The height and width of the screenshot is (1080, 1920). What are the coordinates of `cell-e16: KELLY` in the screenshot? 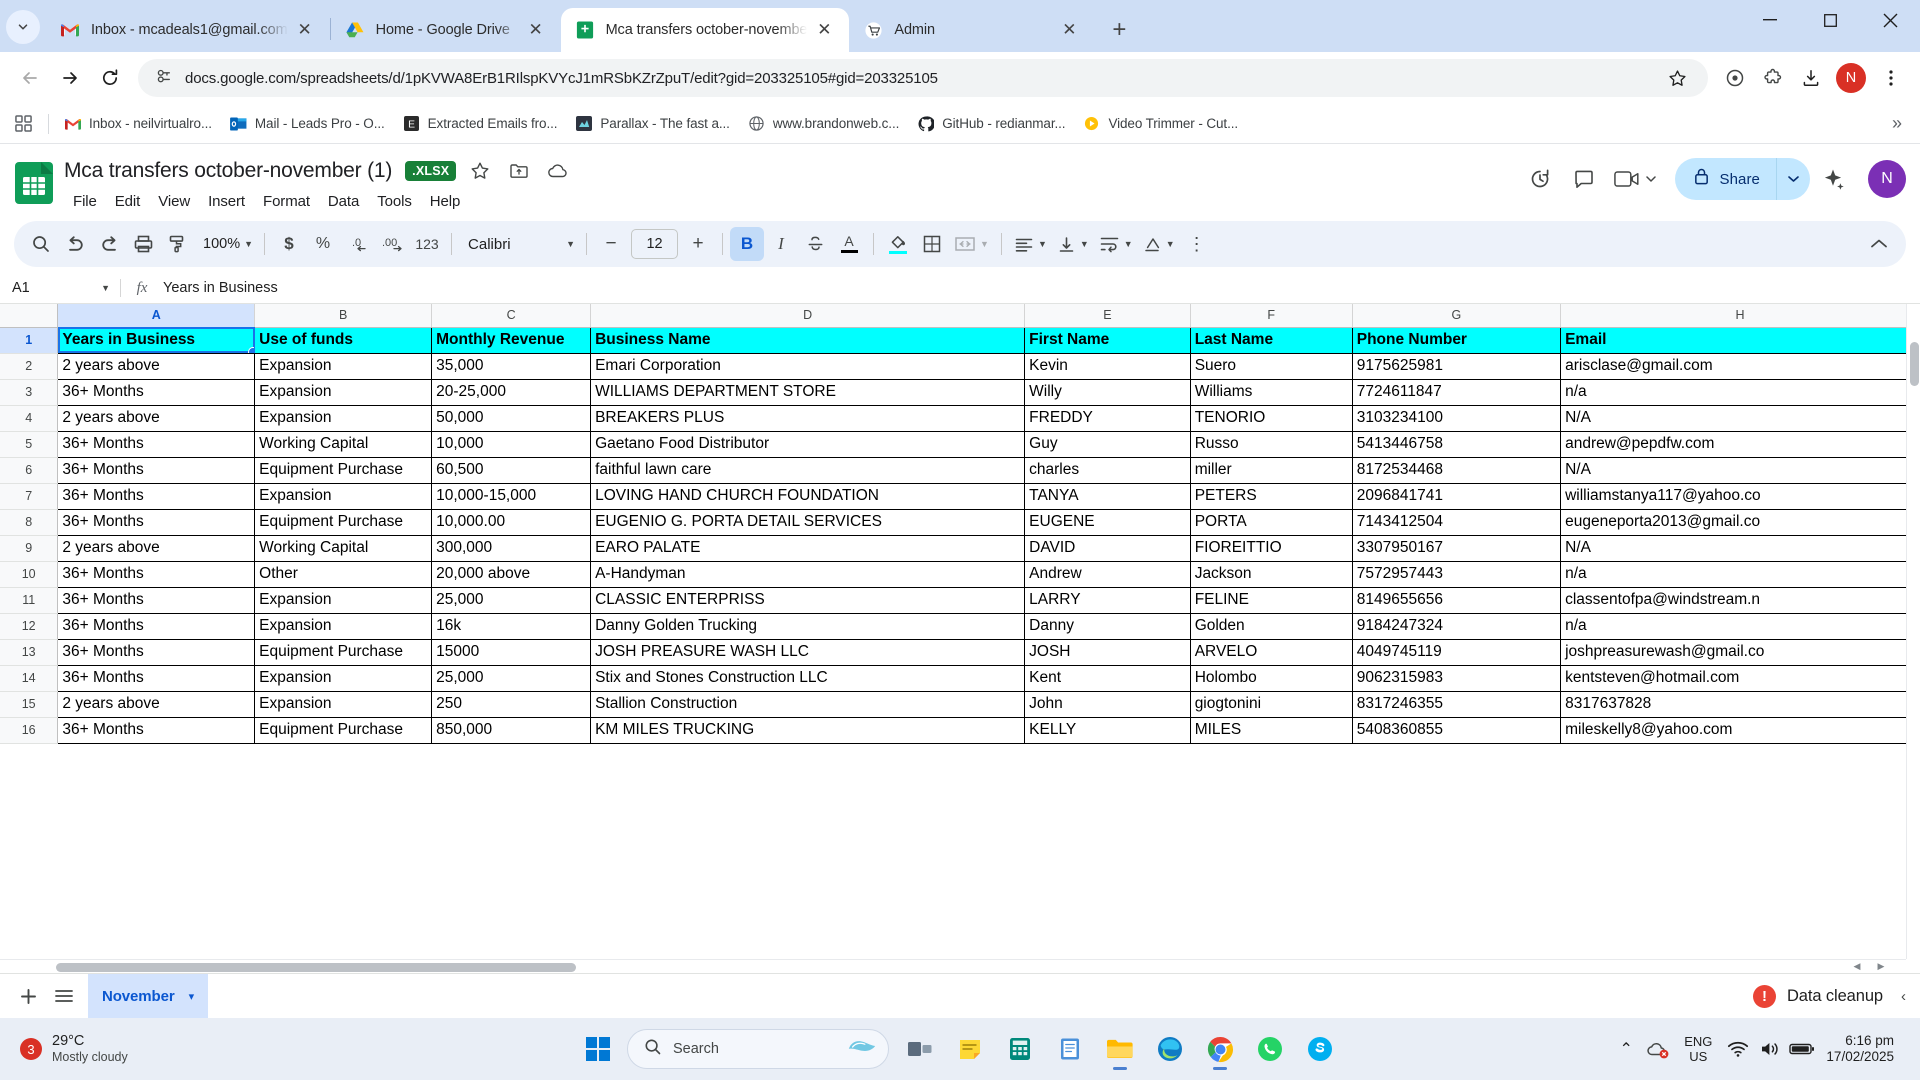 It's located at (1107, 730).